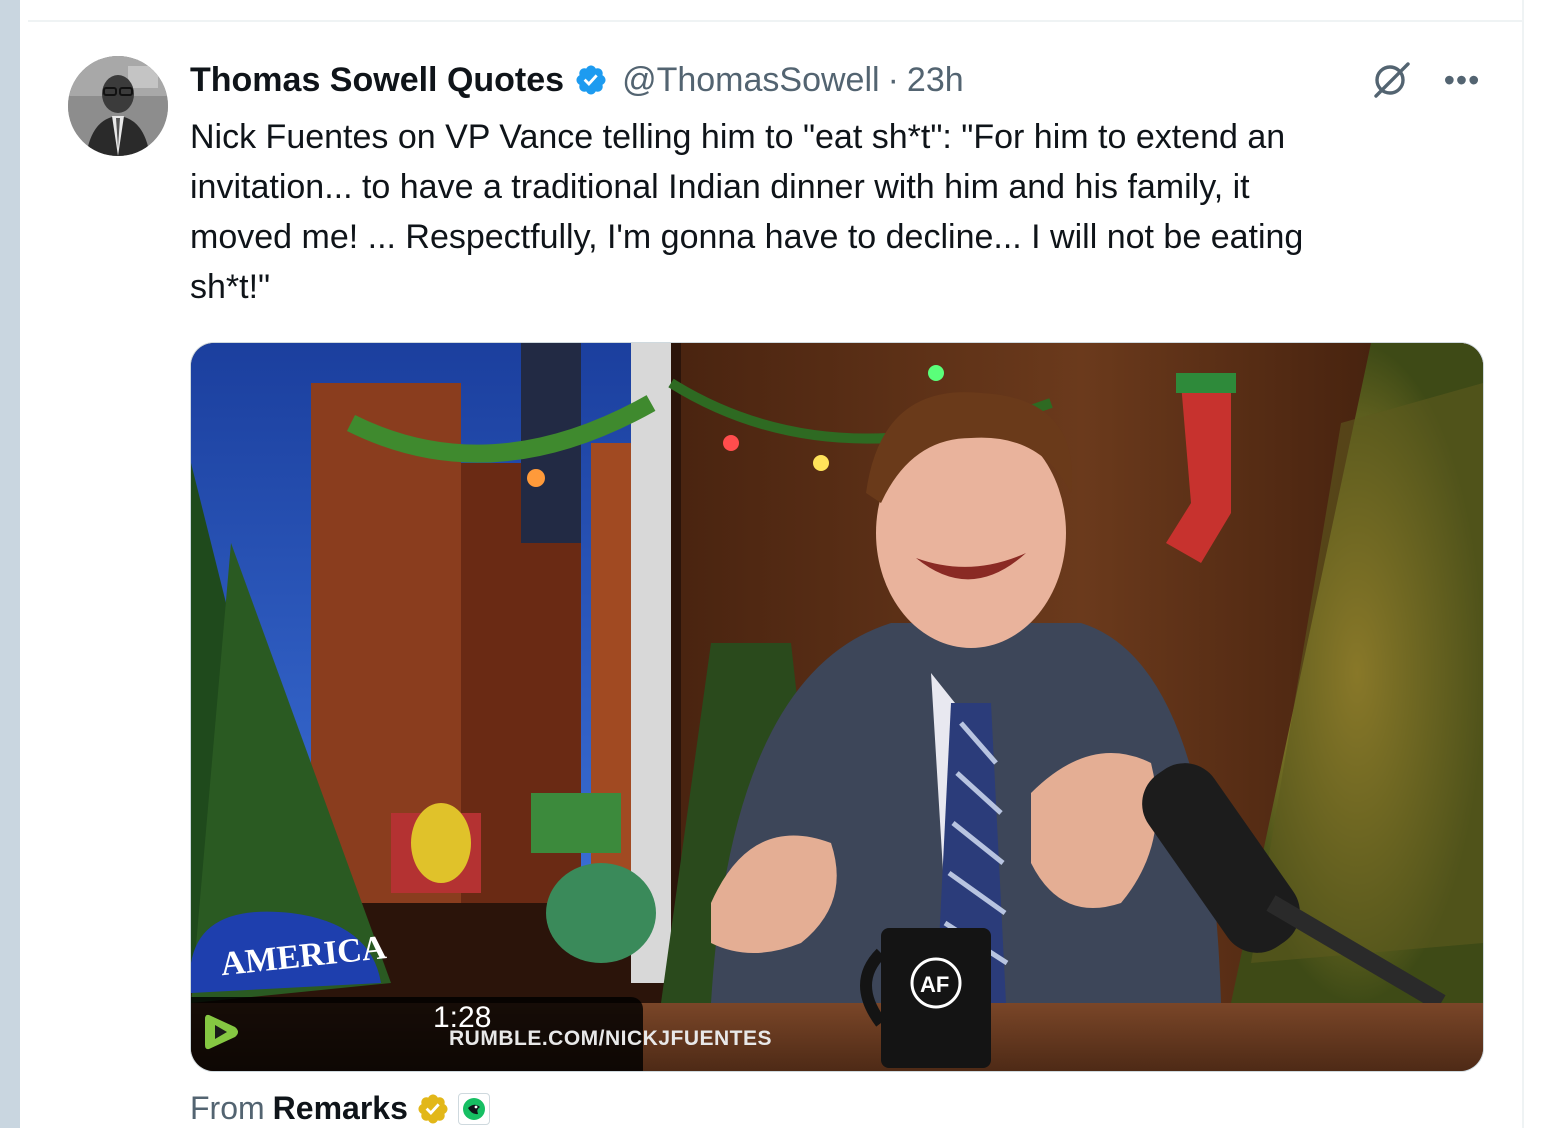 Image resolution: width=1554 pixels, height=1128 pixels. I want to click on tweet-divider, so click(775, 21).